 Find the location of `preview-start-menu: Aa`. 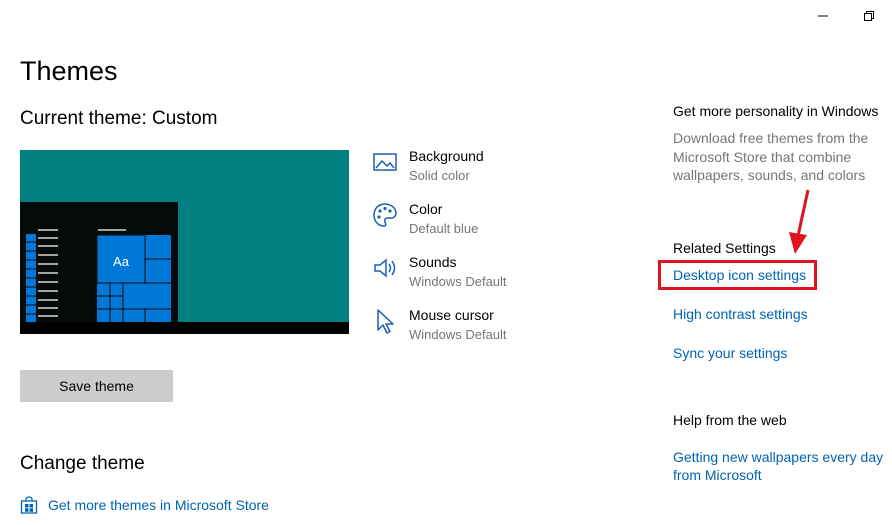

preview-start-menu: Aa is located at coordinates (99, 262).